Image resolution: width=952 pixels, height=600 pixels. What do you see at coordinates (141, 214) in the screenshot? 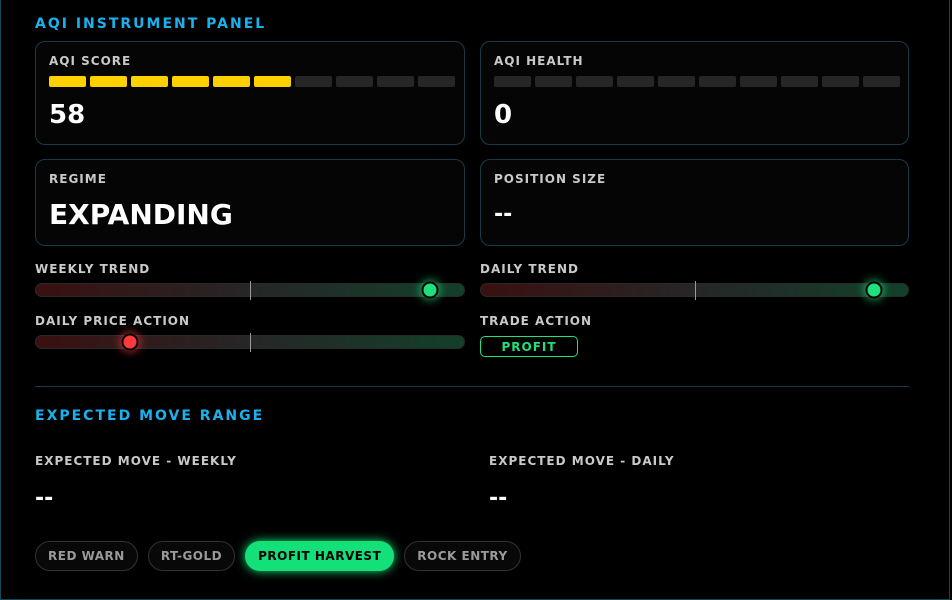
I see `regime-value: EXPANDING` at bounding box center [141, 214].